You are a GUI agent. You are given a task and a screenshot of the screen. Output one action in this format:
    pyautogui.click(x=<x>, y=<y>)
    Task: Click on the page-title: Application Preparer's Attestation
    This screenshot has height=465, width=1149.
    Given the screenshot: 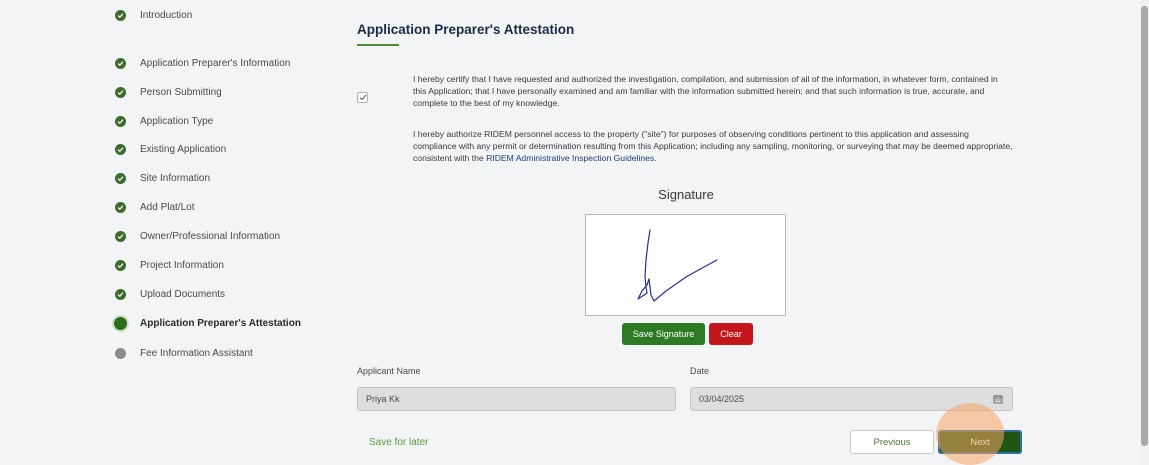 What is the action you would take?
    pyautogui.click(x=466, y=29)
    